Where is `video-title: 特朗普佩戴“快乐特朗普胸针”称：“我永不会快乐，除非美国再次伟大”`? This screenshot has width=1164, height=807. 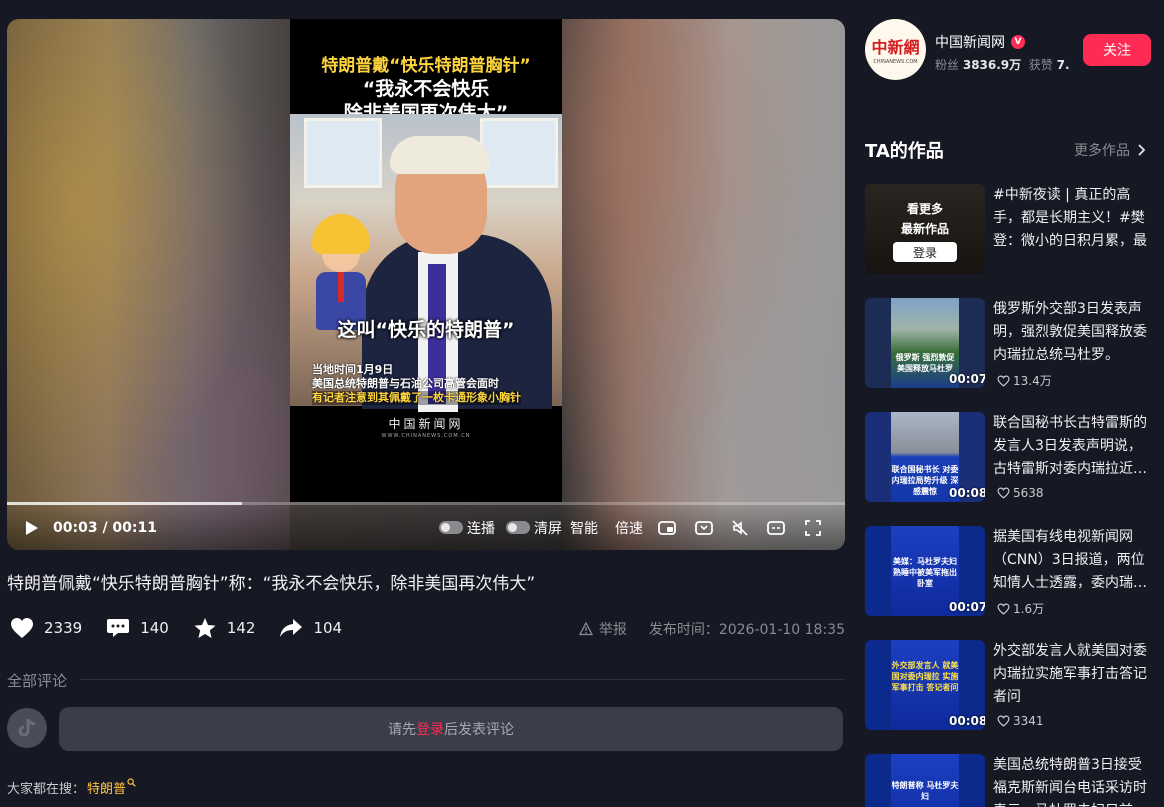 video-title: 特朗普佩戴“快乐特朗普胸针”称：“我永不会快乐，除非美国再次伟大” is located at coordinates (271, 584).